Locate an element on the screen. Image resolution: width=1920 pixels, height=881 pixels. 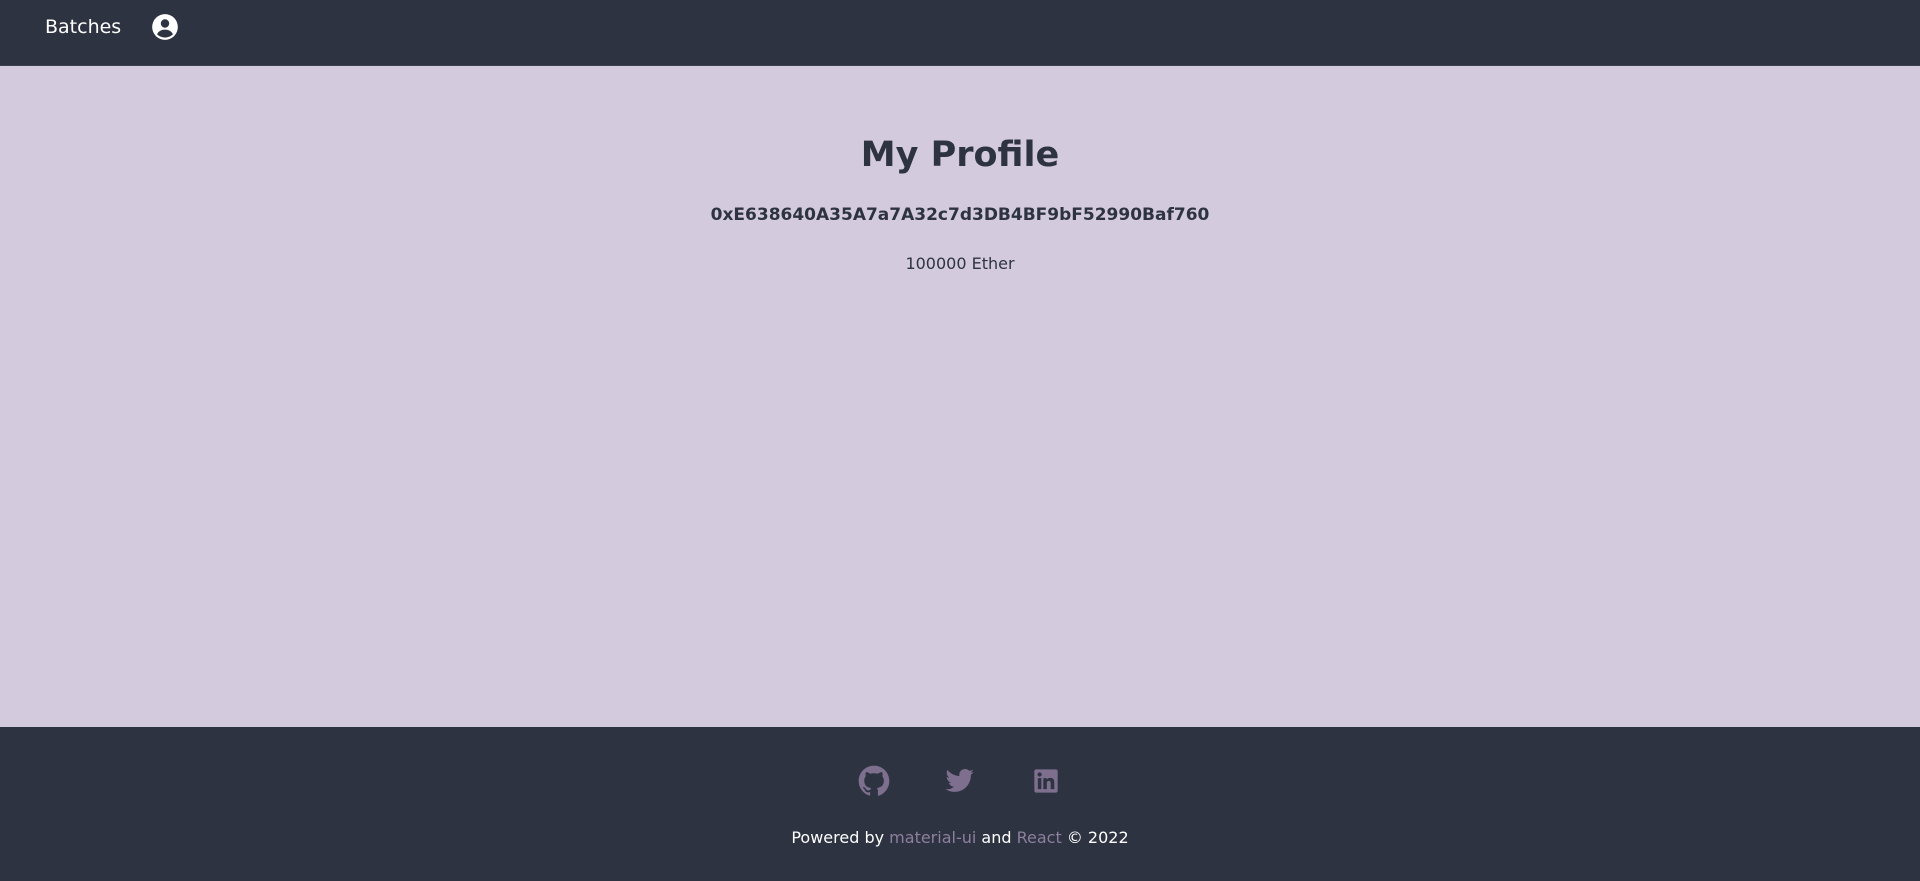
social-links is located at coordinates (960, 781).